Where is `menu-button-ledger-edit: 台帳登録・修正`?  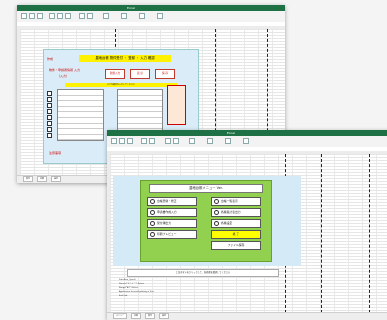 menu-button-ledger-edit: 台帳登録・修正 is located at coordinates (172, 201).